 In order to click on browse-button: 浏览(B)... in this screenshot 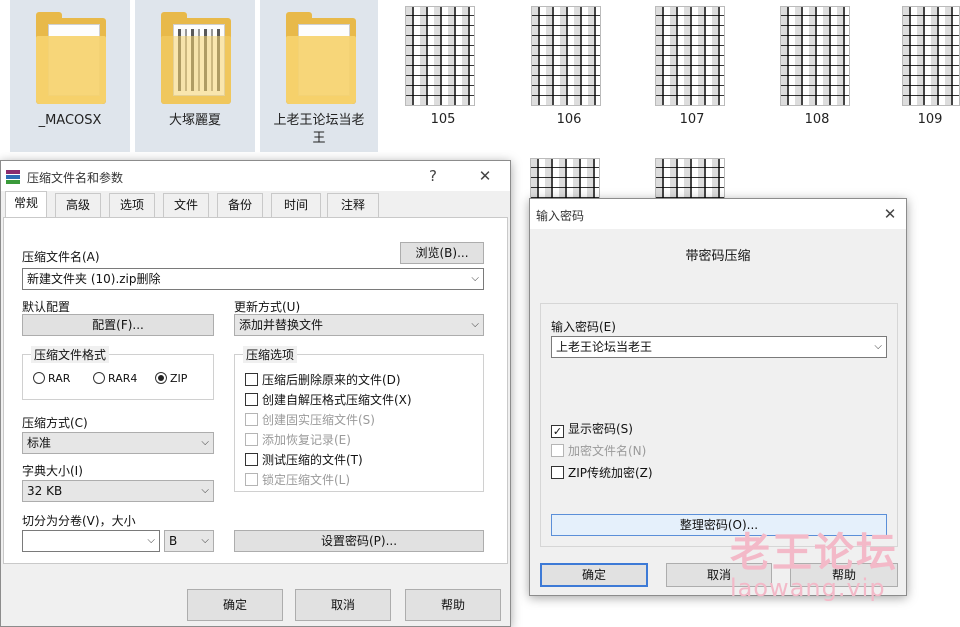, I will do `click(442, 253)`.